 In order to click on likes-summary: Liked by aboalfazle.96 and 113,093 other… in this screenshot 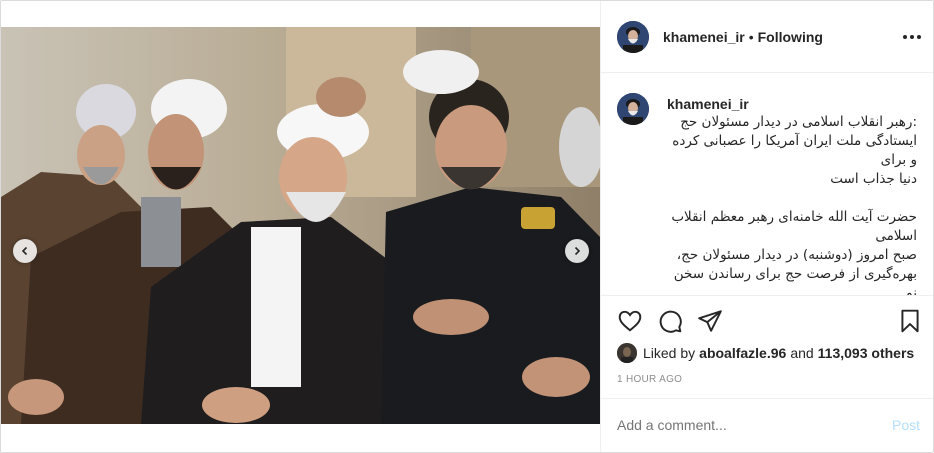, I will do `click(767, 353)`.